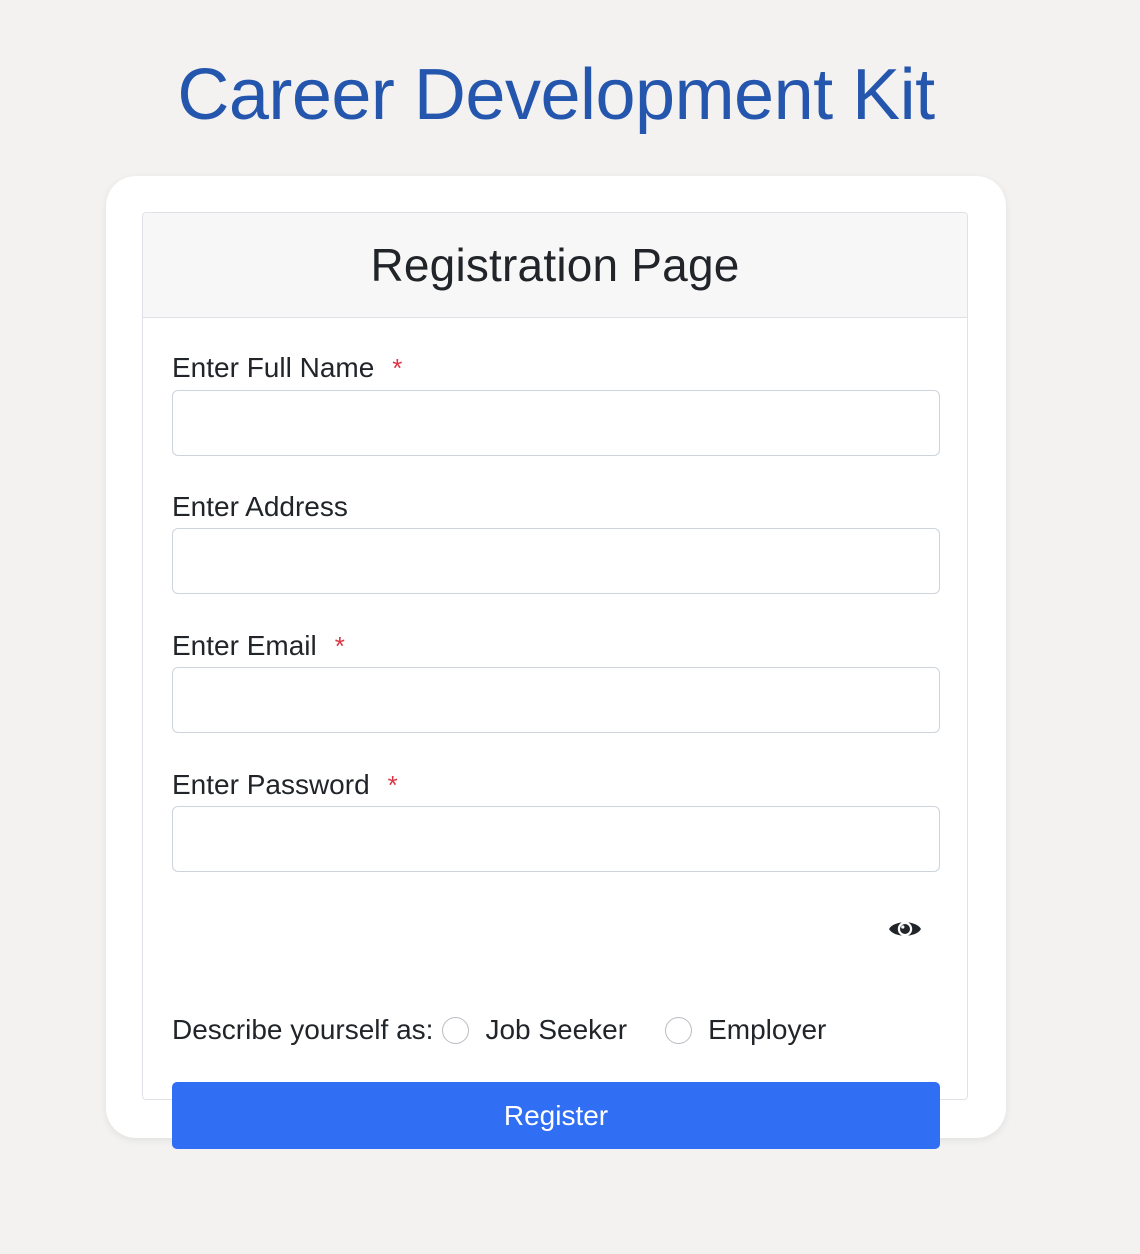 The image size is (1140, 1254). I want to click on email-label: Enter Email *, so click(258, 646).